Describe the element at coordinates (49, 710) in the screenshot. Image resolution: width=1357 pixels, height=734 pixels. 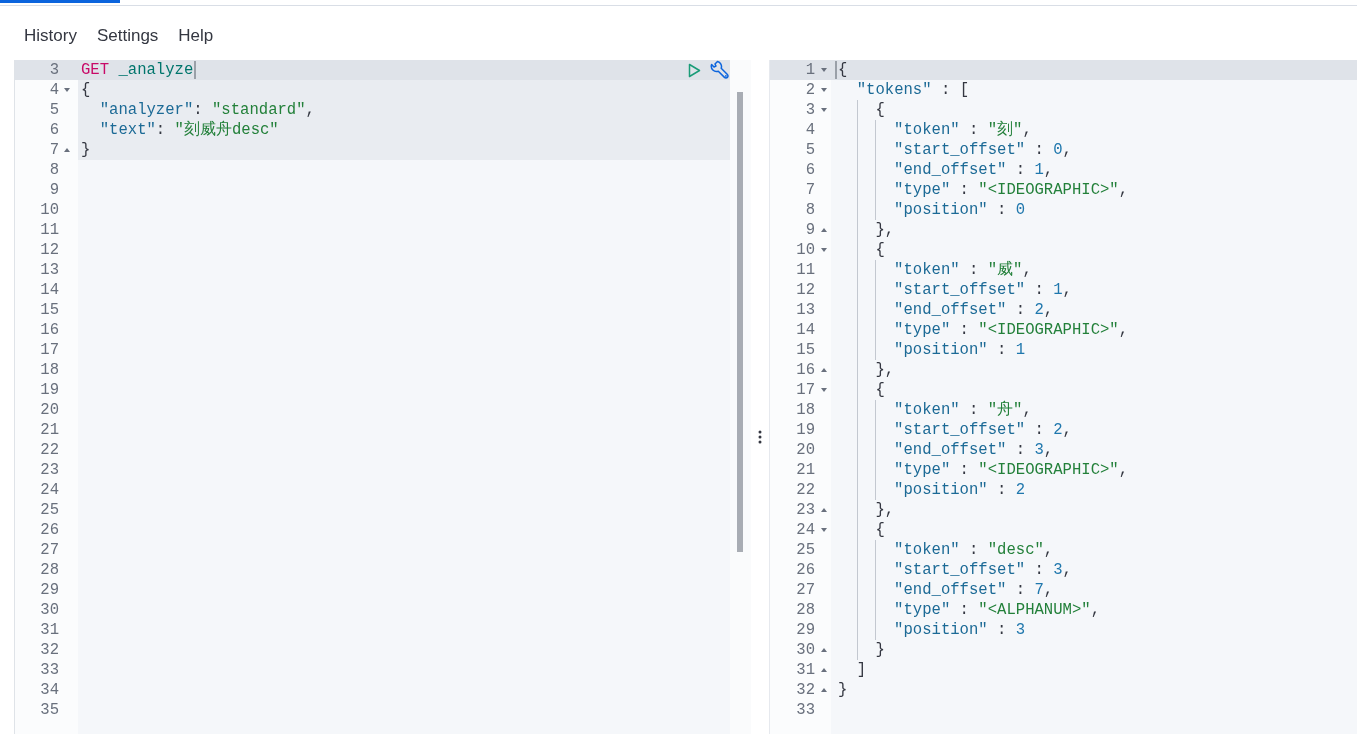
I see `line-number: 35` at that location.